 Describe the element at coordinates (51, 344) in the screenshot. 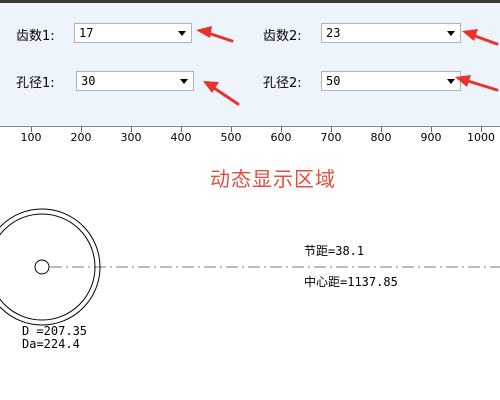

I see `da-value-text: Da=224.4` at that location.